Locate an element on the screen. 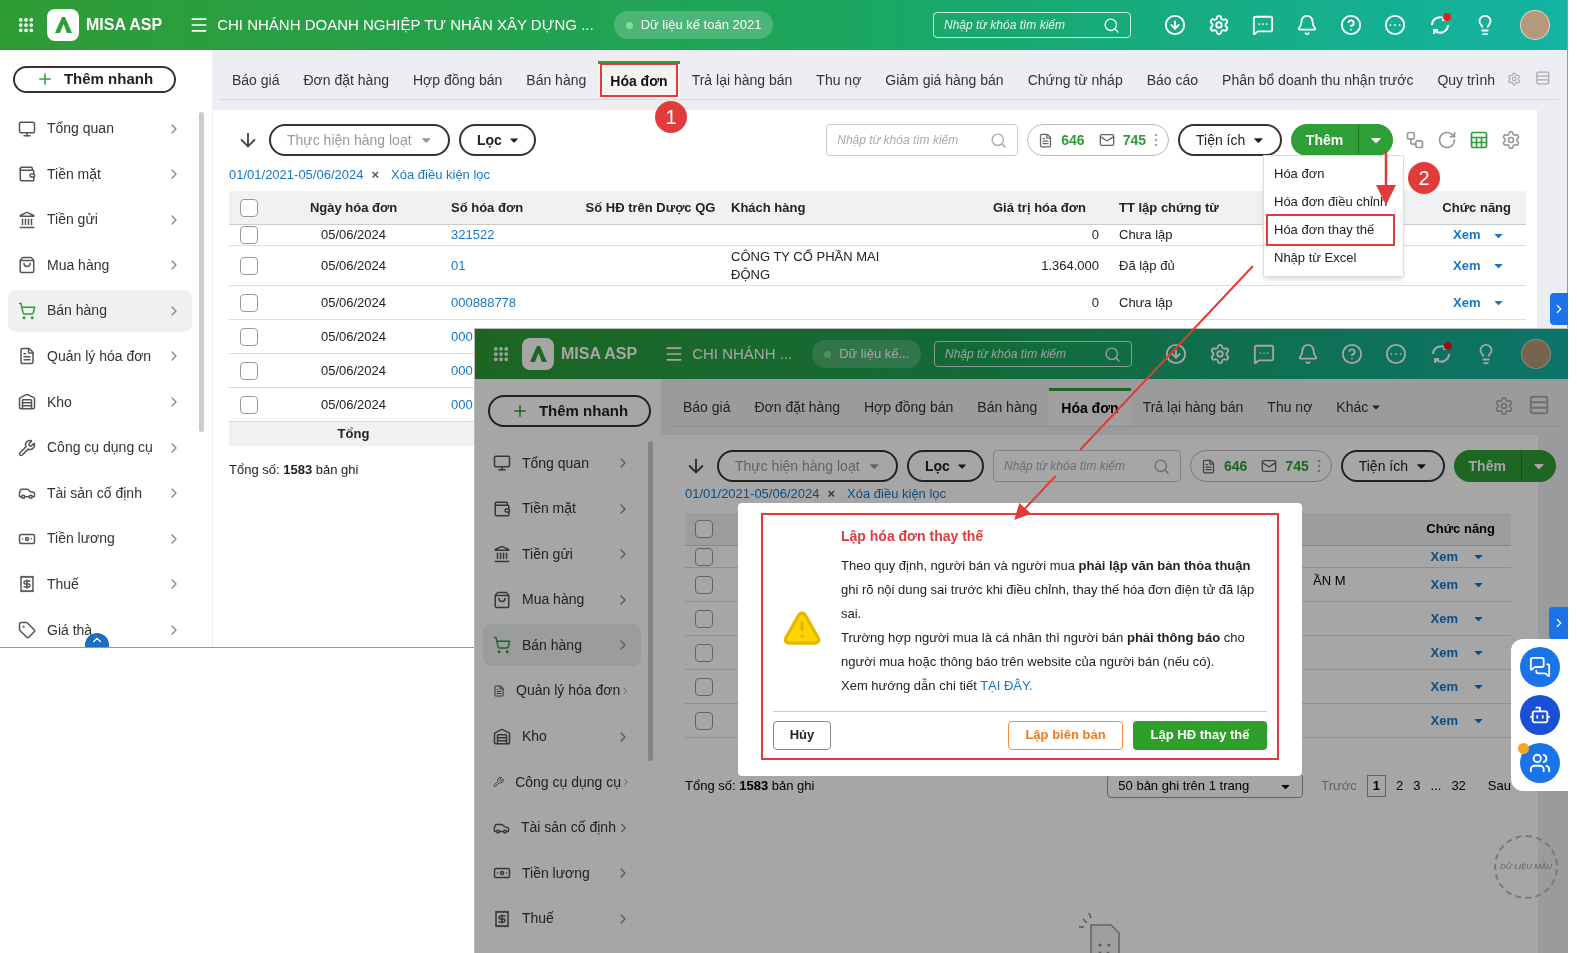  chat-support-button is located at coordinates (1540, 667).